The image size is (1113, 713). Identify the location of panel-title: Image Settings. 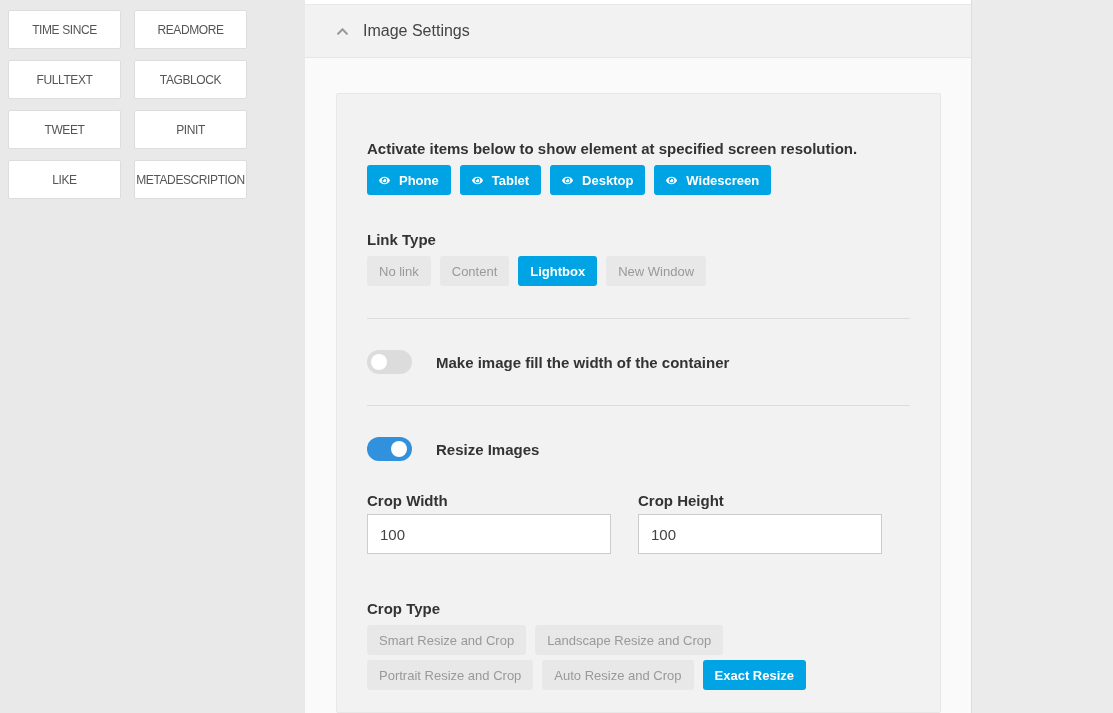
(416, 31).